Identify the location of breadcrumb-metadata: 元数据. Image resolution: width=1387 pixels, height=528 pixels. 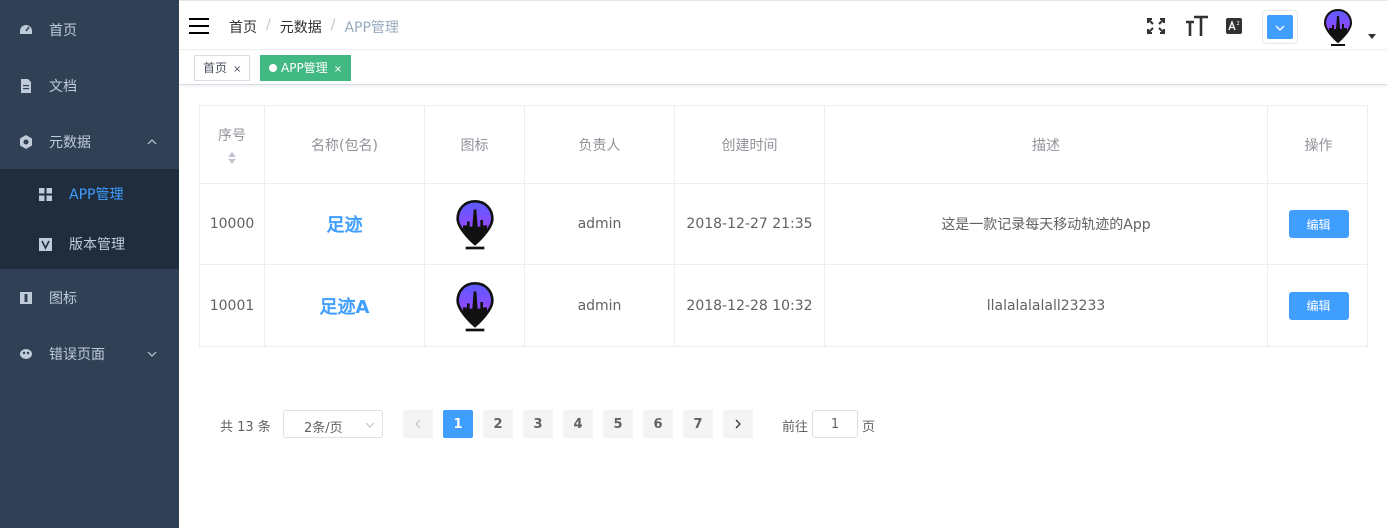
(301, 27).